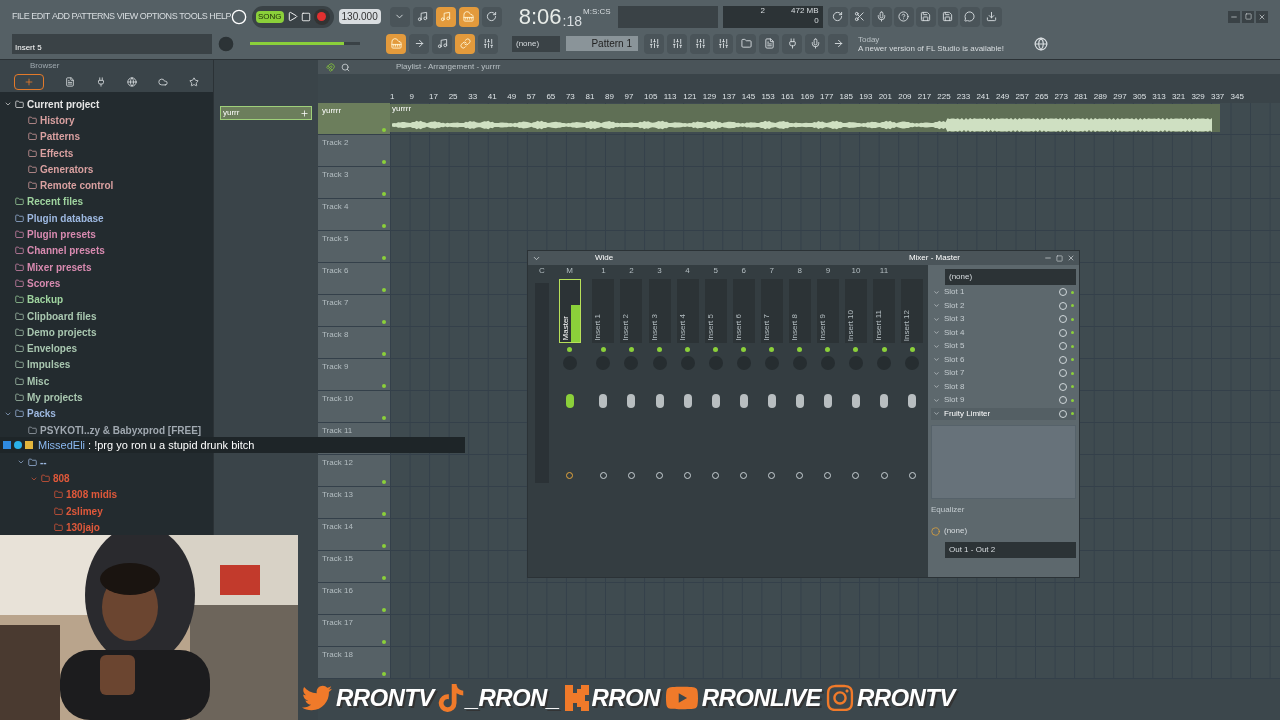 This screenshot has width=1280, height=720. Describe the element at coordinates (106, 234) in the screenshot. I see `browser-item: Plugin presets` at that location.